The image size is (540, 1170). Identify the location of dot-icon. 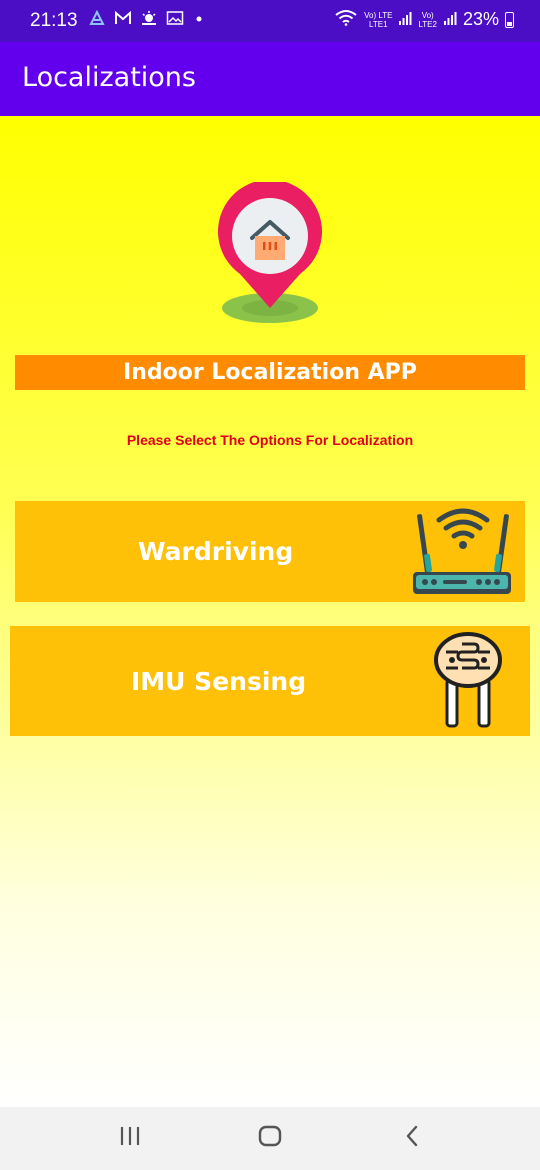
(199, 20).